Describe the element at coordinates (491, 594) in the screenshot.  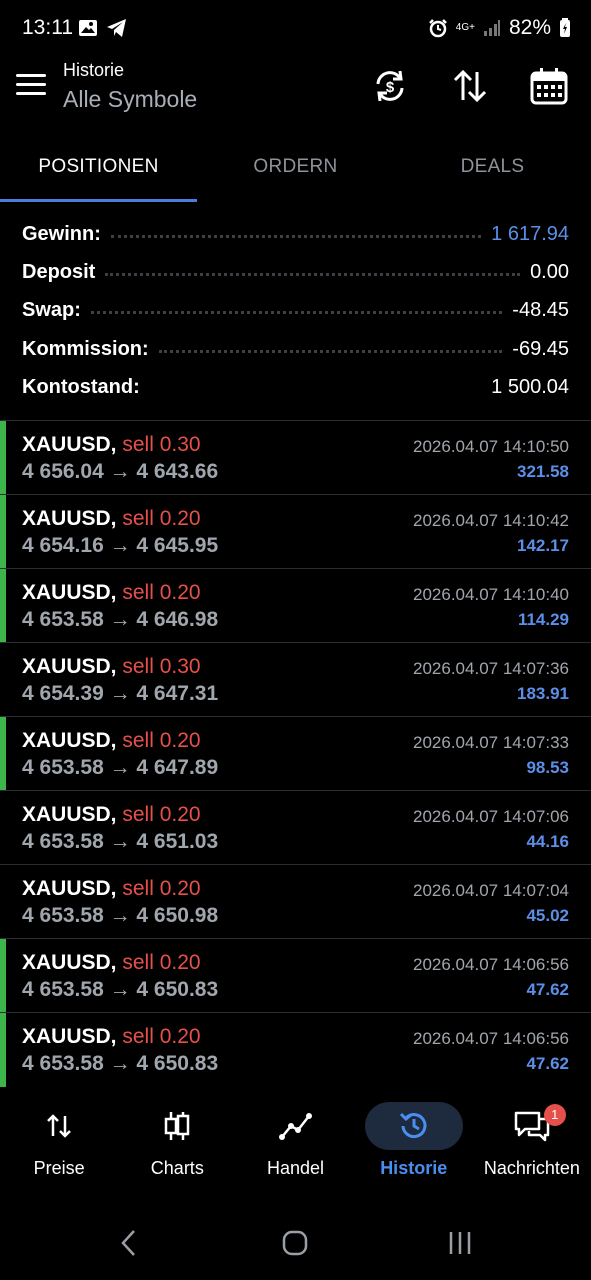
I see `trade-time: 2026.04.07 14:10:40` at that location.